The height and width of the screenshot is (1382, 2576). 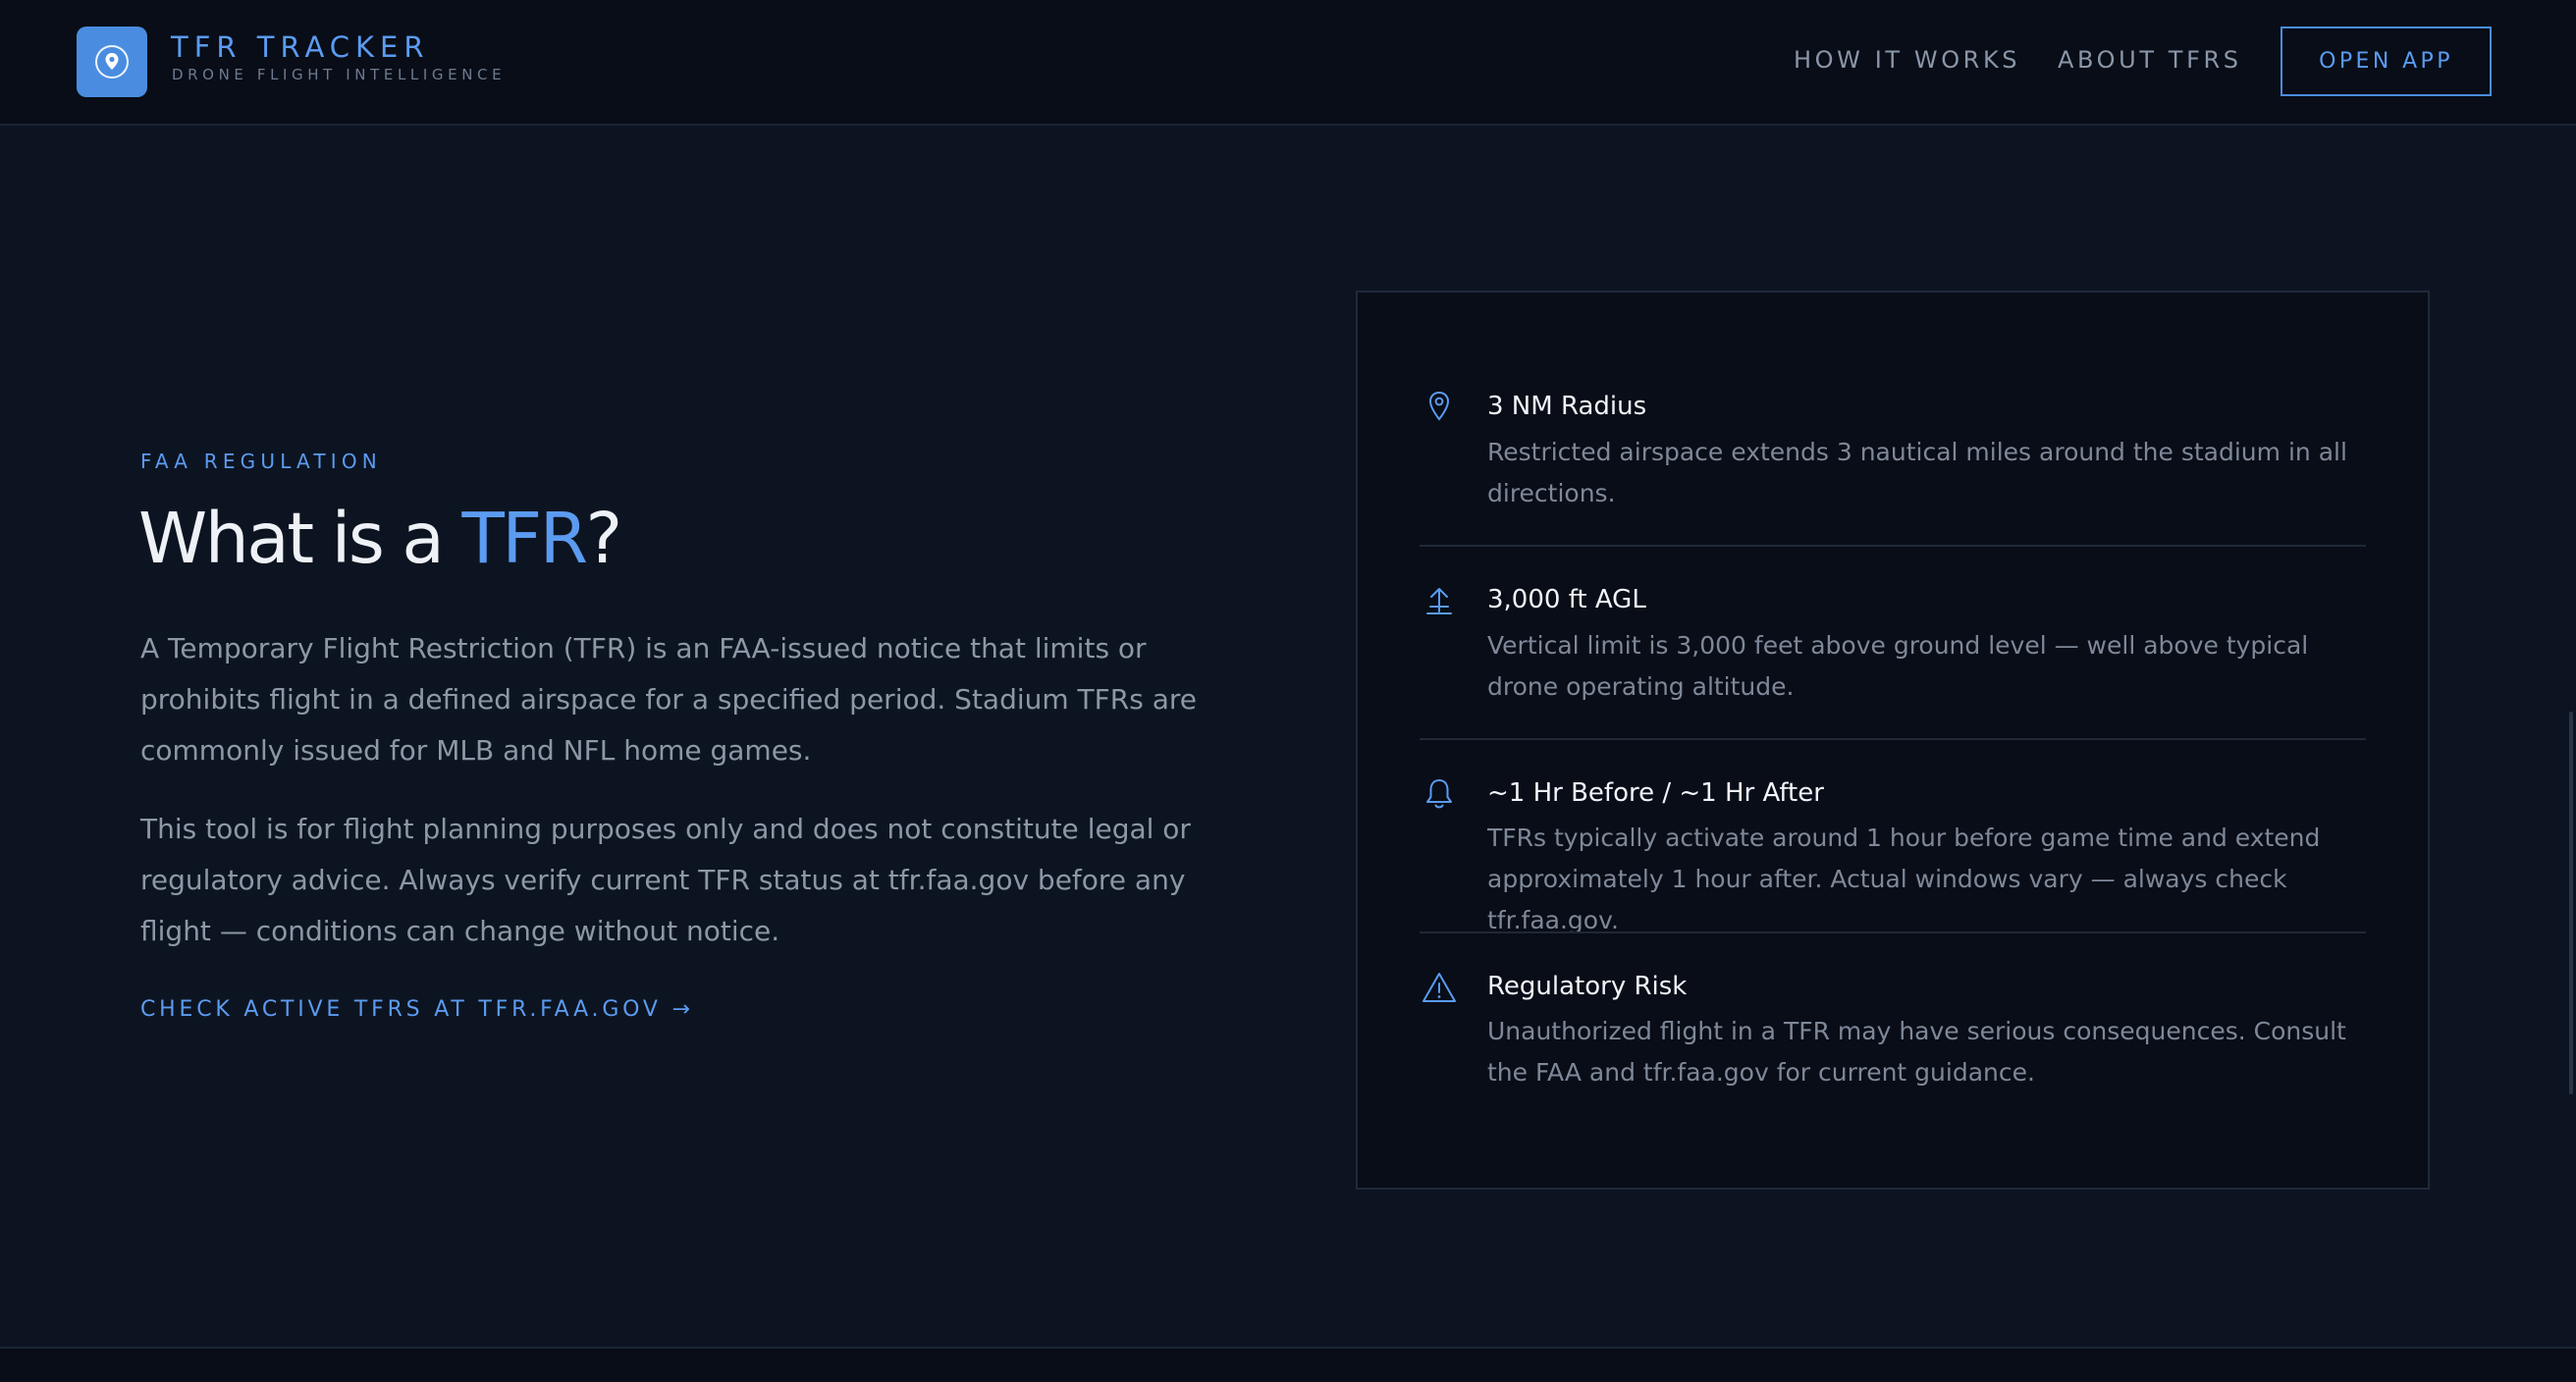 What do you see at coordinates (1439, 988) in the screenshot?
I see `warning-triangle-icon` at bounding box center [1439, 988].